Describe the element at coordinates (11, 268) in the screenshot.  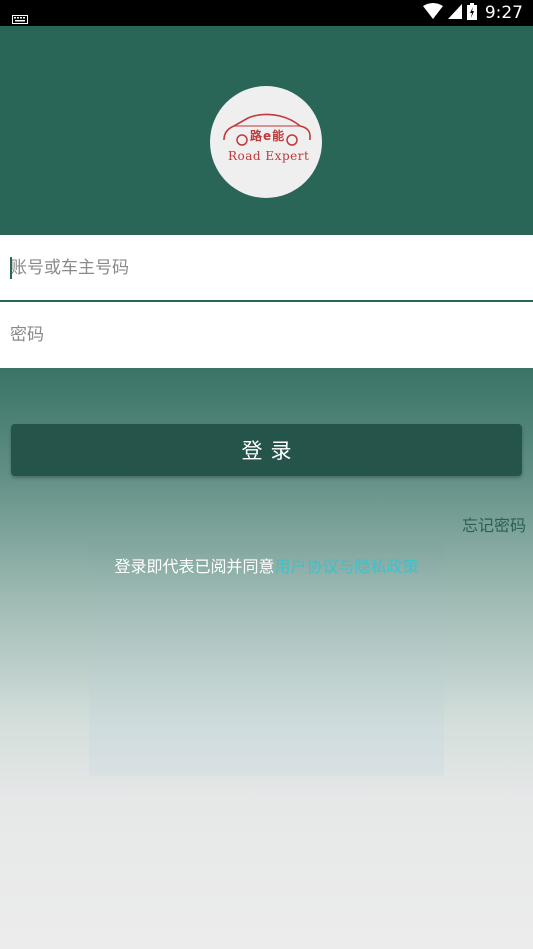
I see `text-caret` at that location.